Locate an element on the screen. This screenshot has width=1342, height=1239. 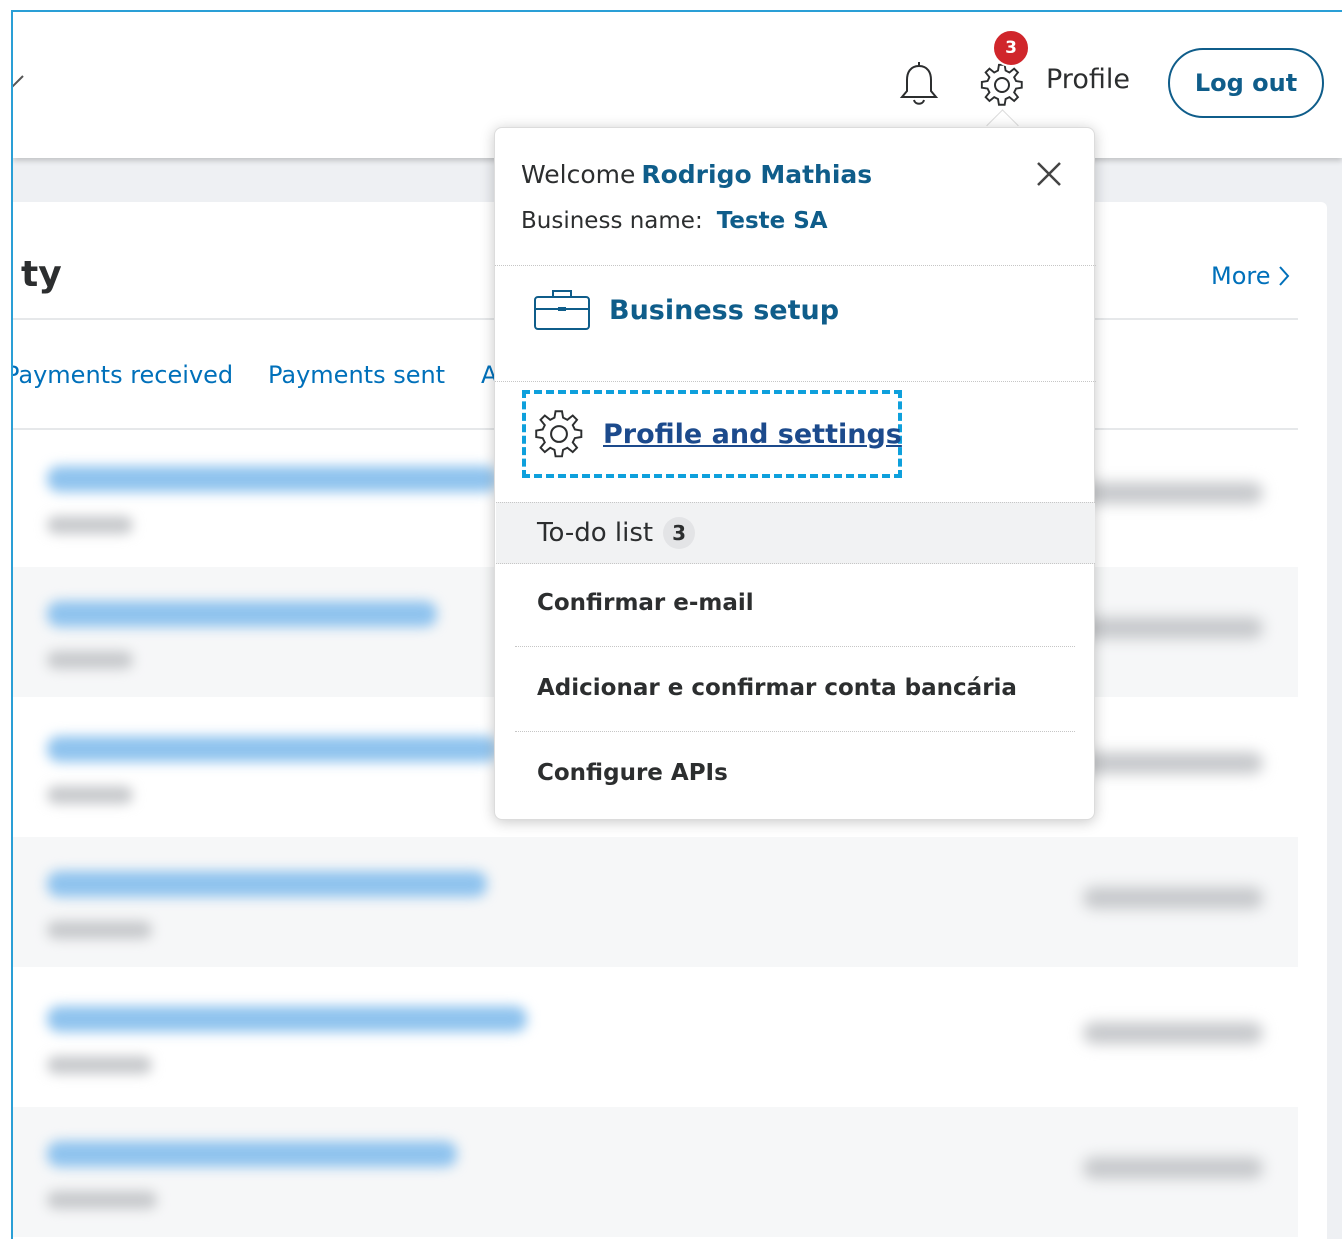
welcome-text: Welcome Rodrigo Mathias is located at coordinates (696, 174).